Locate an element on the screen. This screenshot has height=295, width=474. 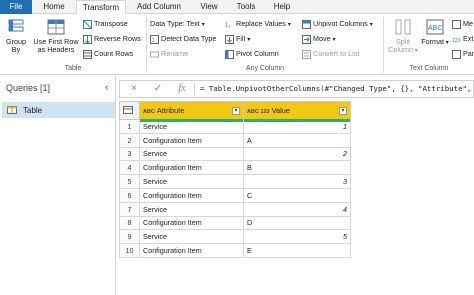
table-row: 9 Service 5 is located at coordinates (235, 237).